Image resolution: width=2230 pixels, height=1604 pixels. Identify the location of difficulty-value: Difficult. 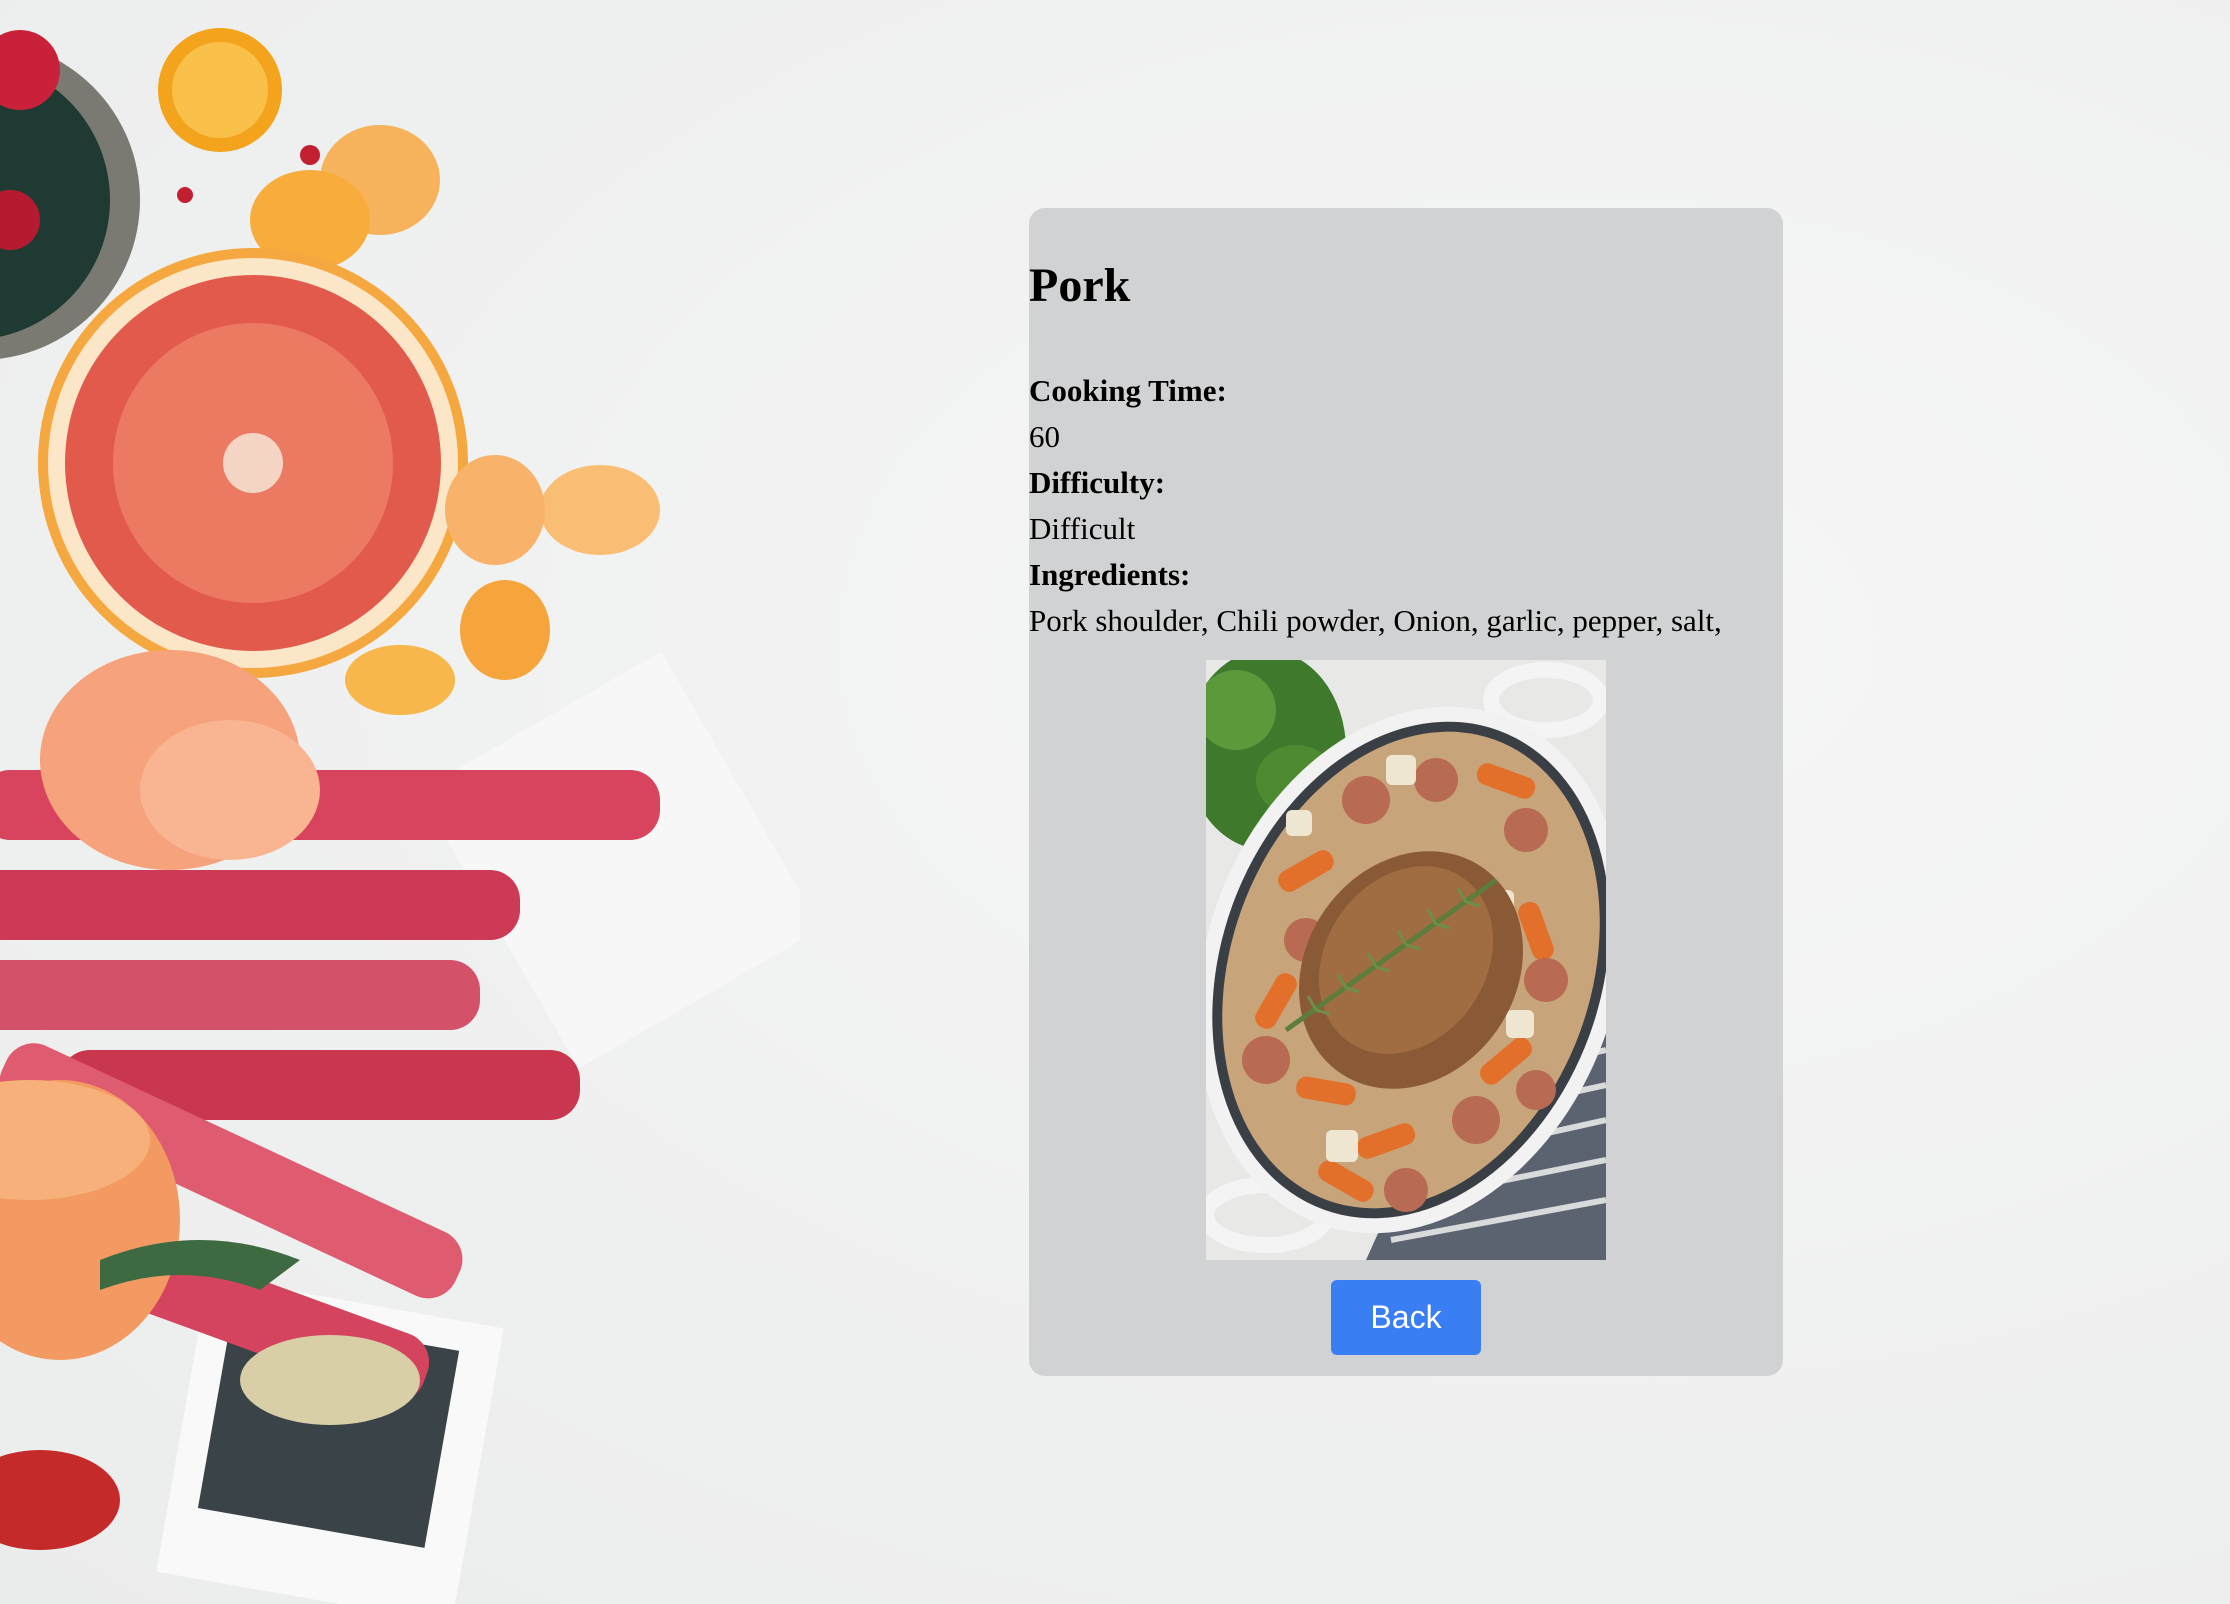
(1082, 528).